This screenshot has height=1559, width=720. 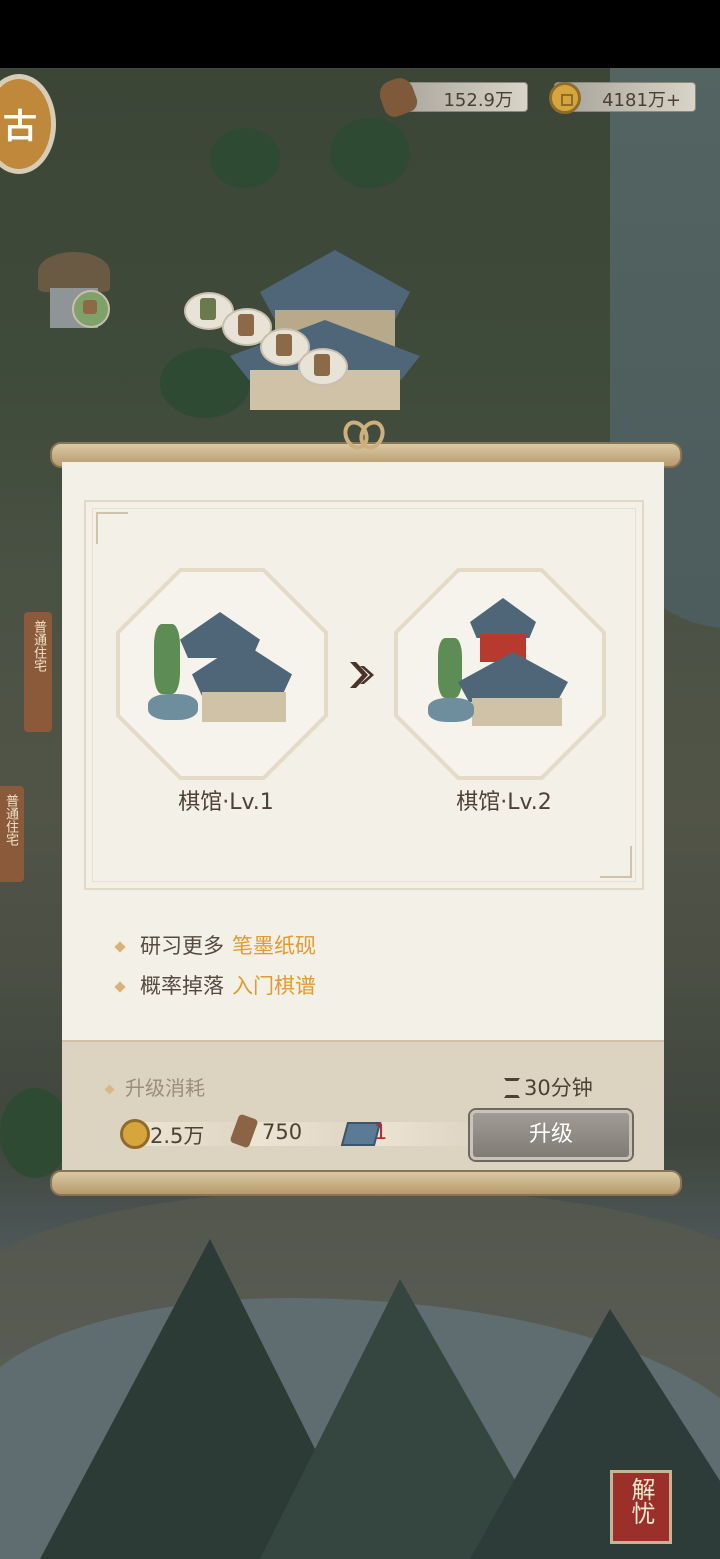 I want to click on relief-button-label: 解忧, so click(x=641, y=1501).